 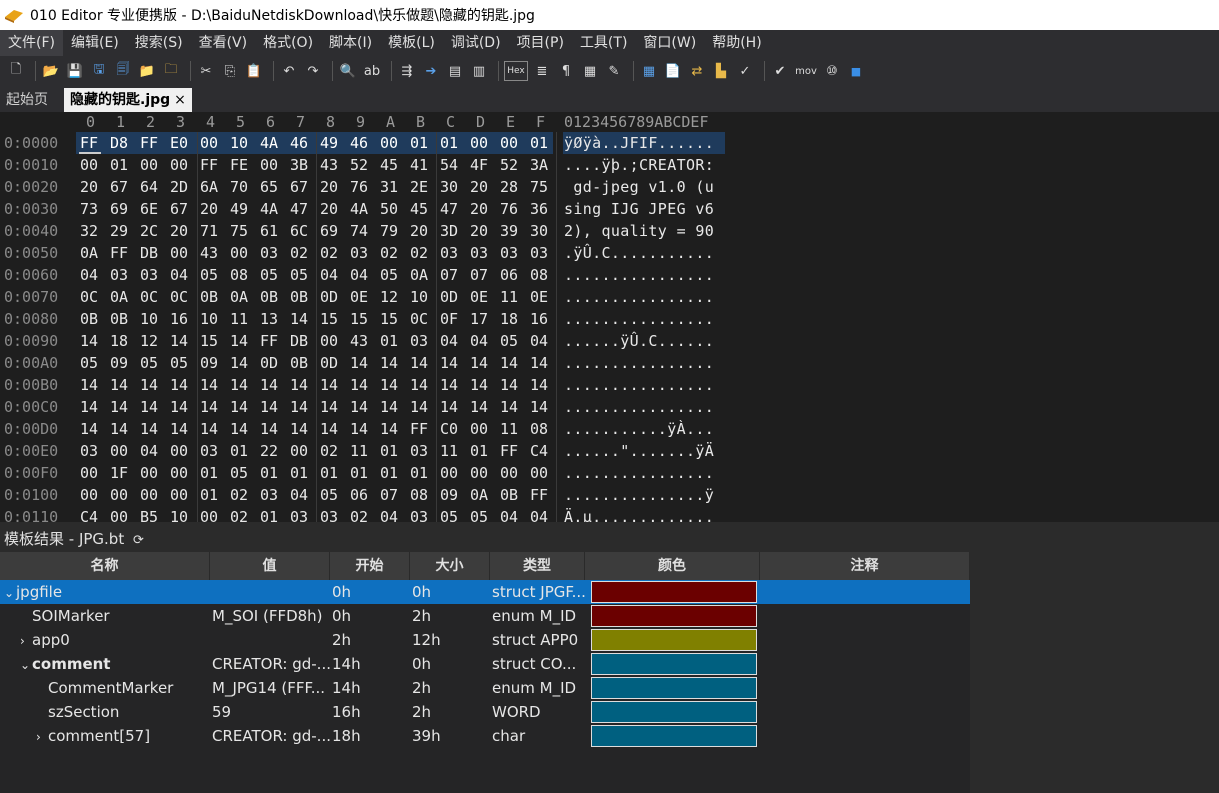 What do you see at coordinates (288, 43) in the screenshot?
I see `menu-item-4: 格式(O)` at bounding box center [288, 43].